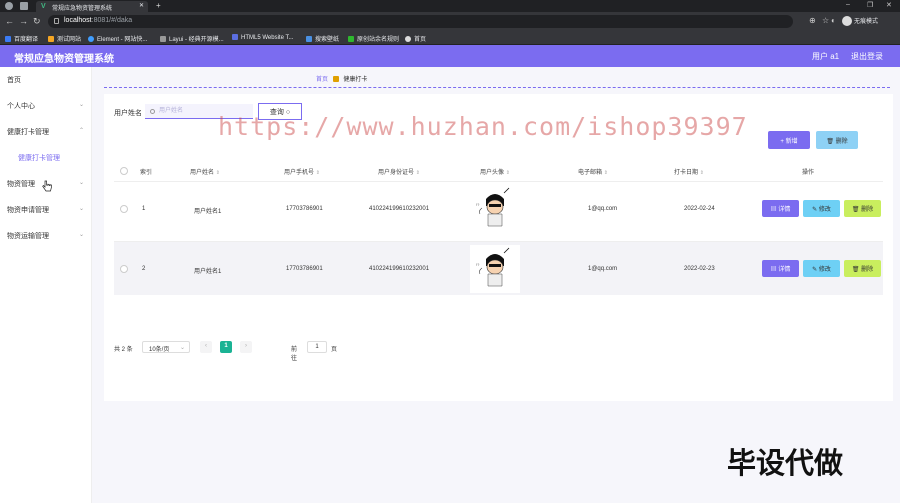 Image resolution: width=900 pixels, height=503 pixels. I want to click on bookmark-label: 测试网站, so click(69, 40).